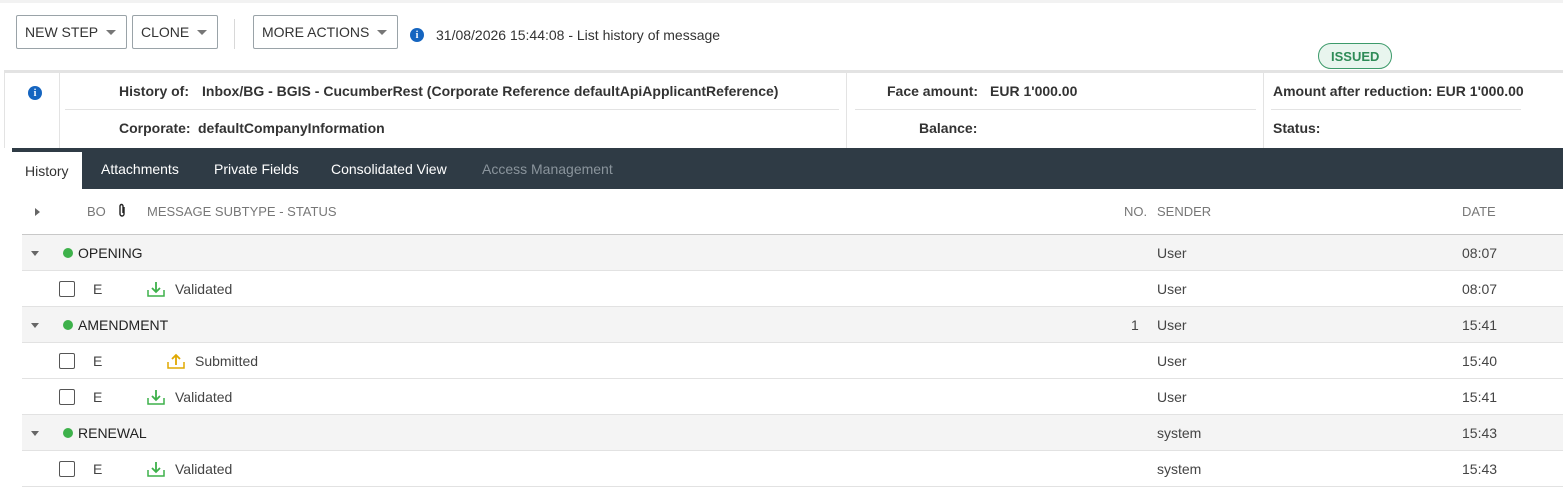  Describe the element at coordinates (948, 128) in the screenshot. I see `balance-label: Balance:` at that location.